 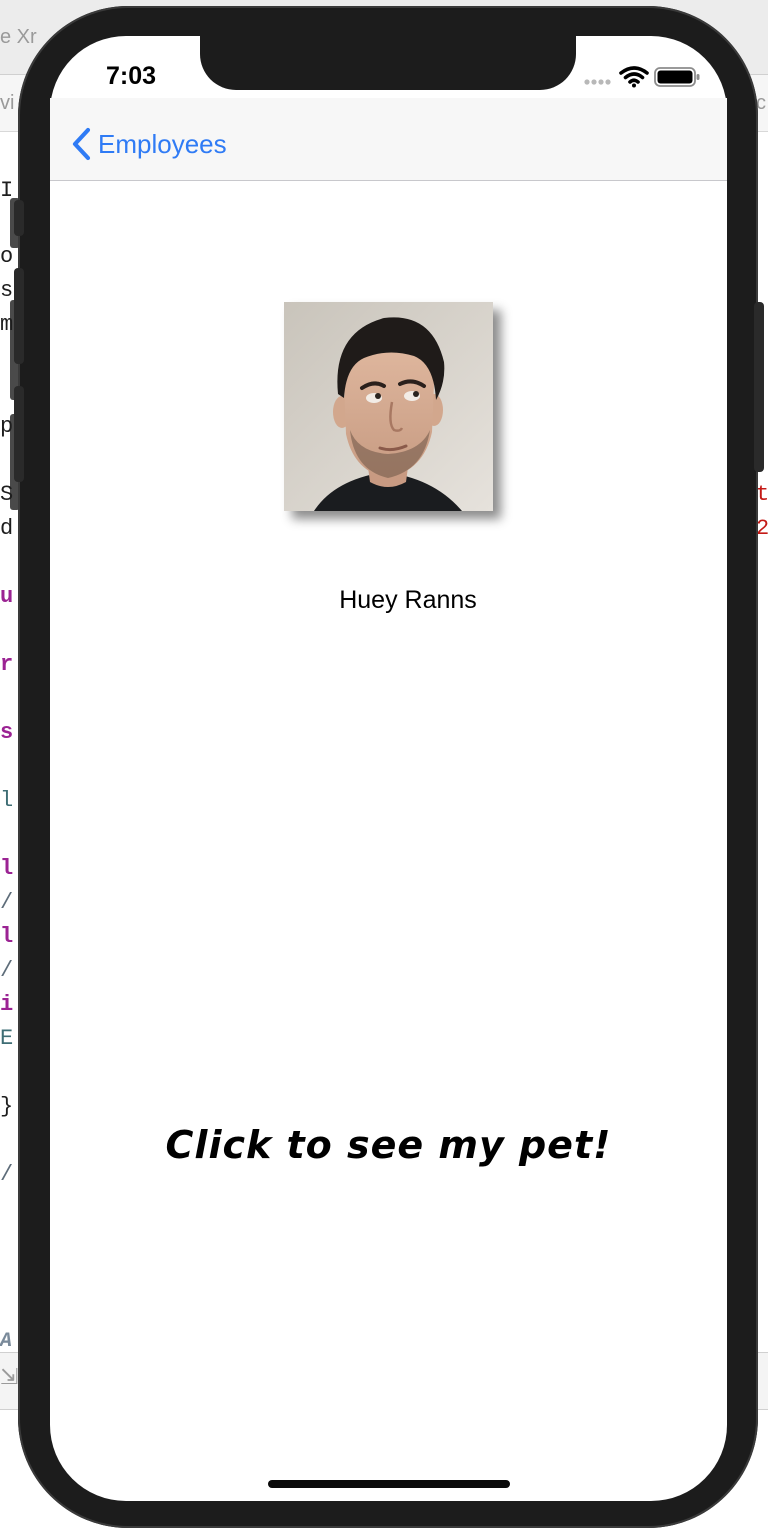 What do you see at coordinates (7, 256) in the screenshot?
I see `code-line: o` at bounding box center [7, 256].